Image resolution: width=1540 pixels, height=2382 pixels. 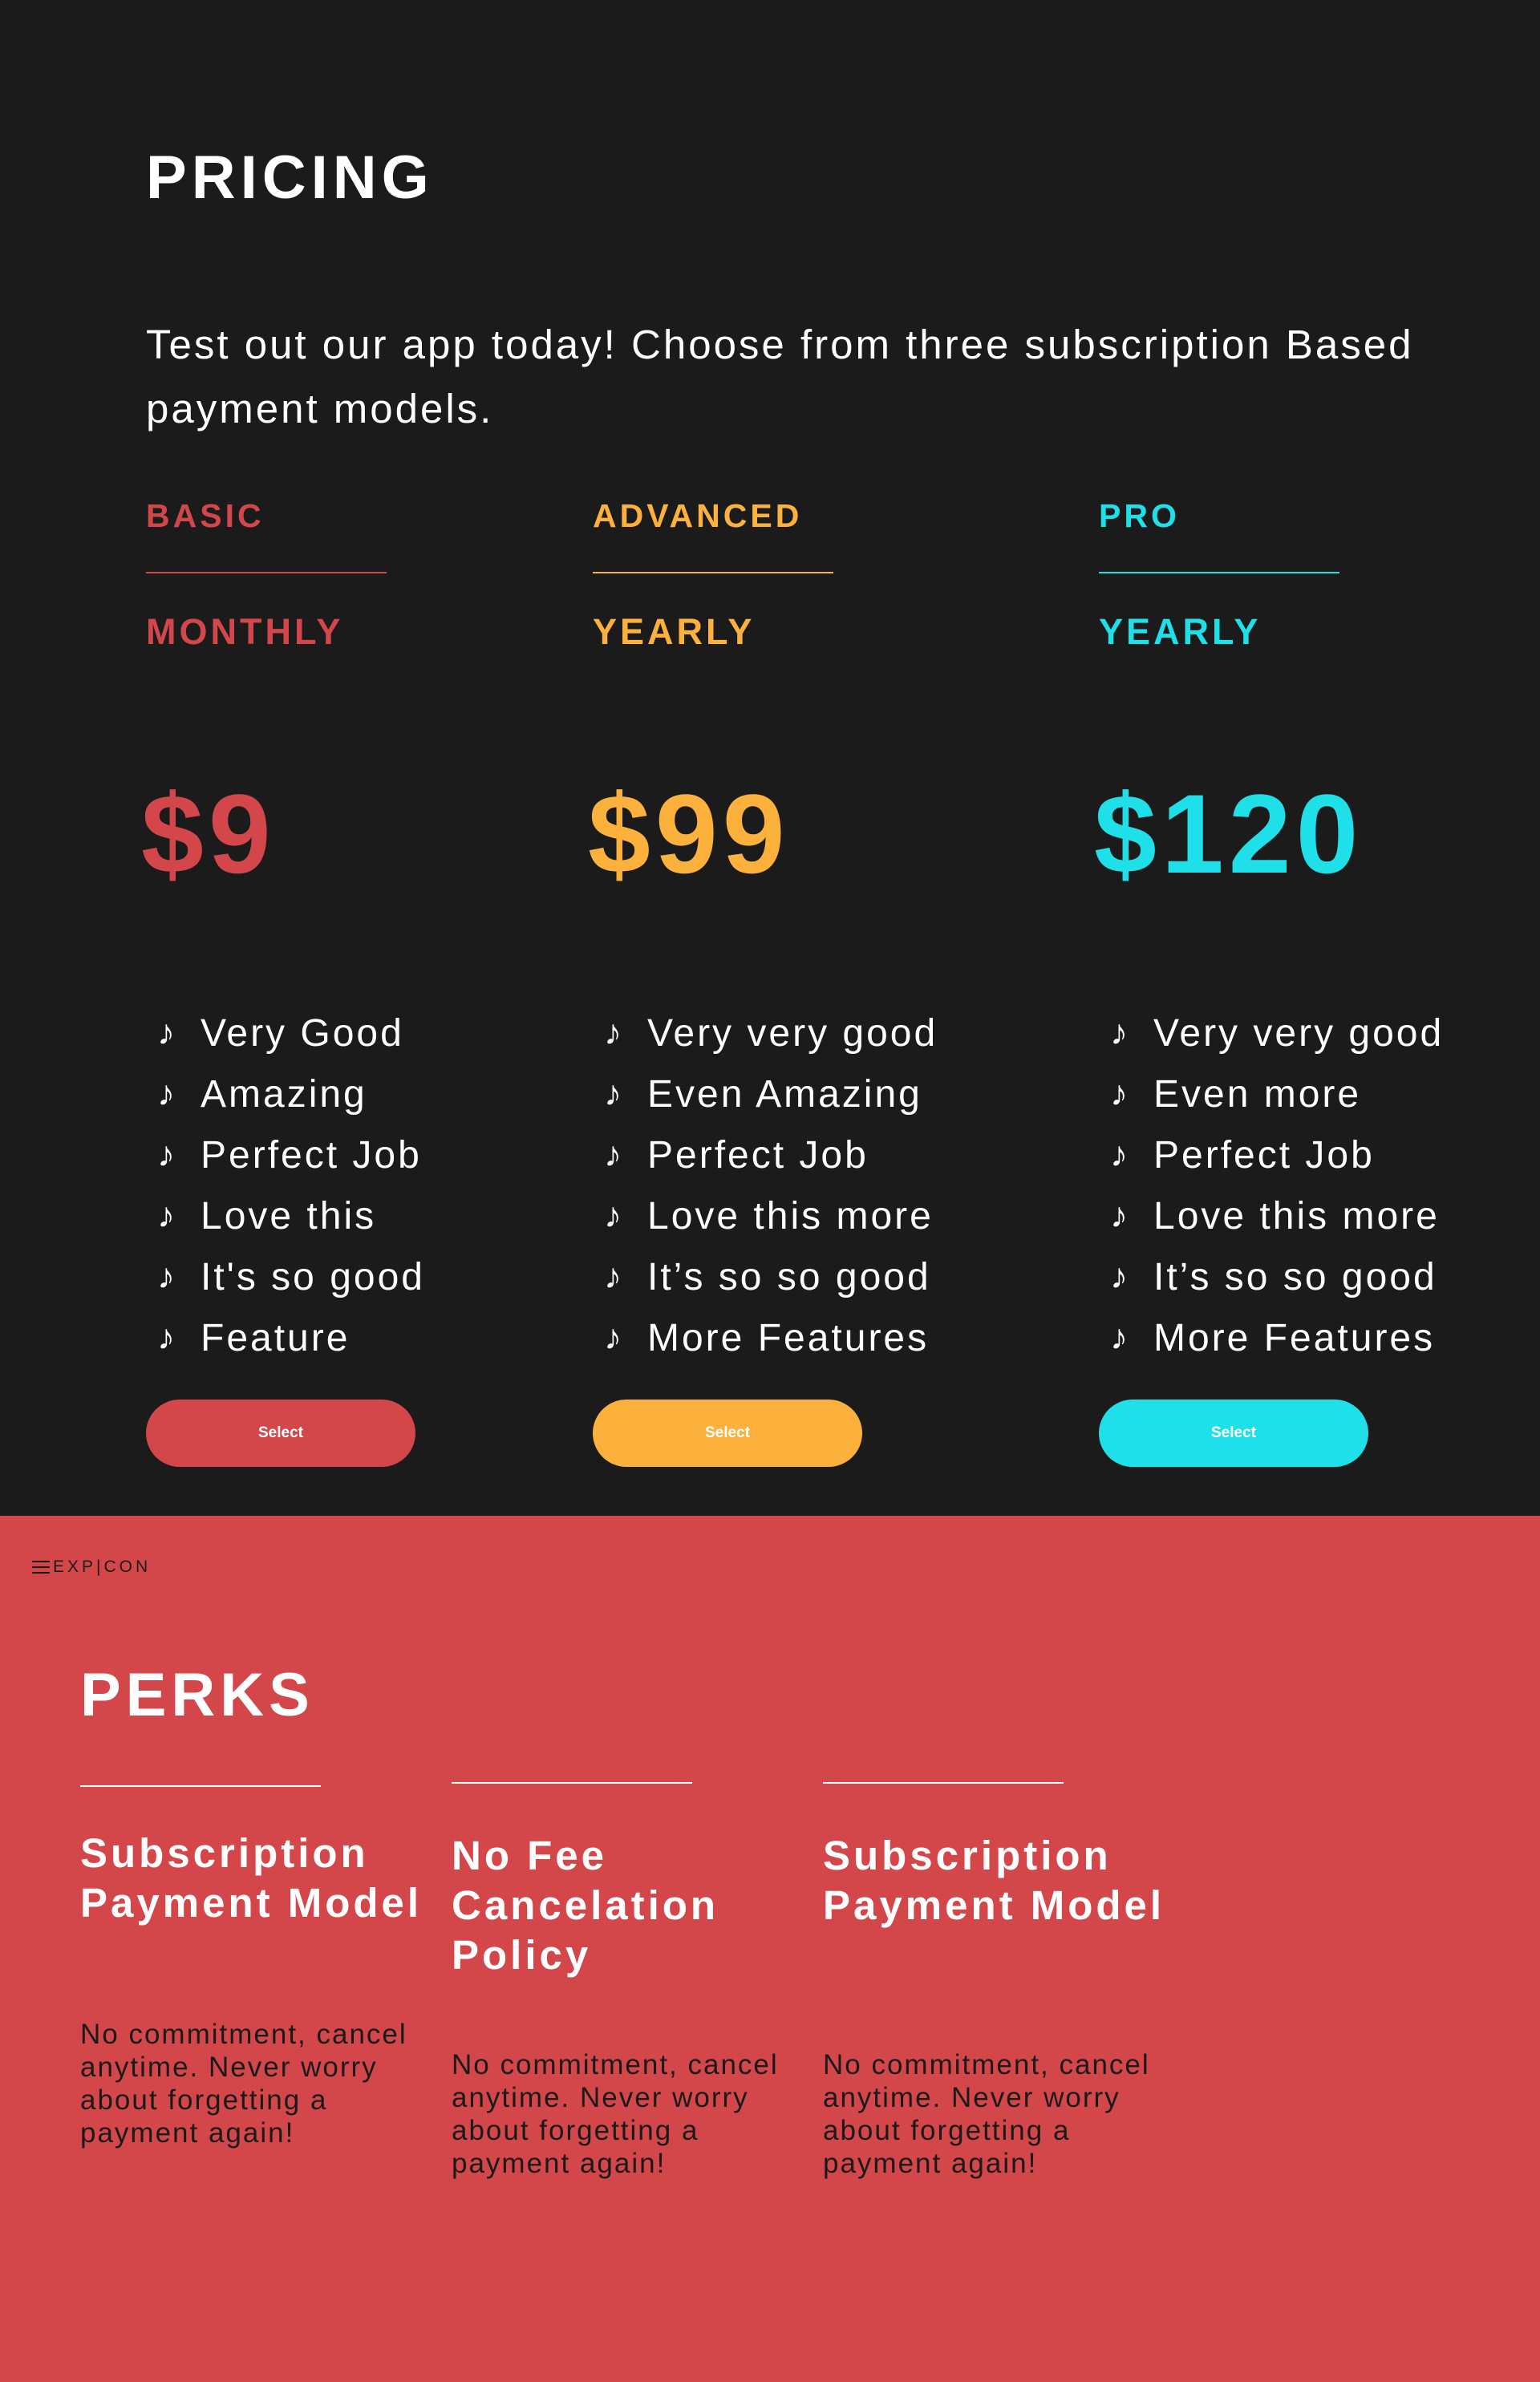 What do you see at coordinates (1233, 1433) in the screenshot?
I see `select-pro-button: Select` at bounding box center [1233, 1433].